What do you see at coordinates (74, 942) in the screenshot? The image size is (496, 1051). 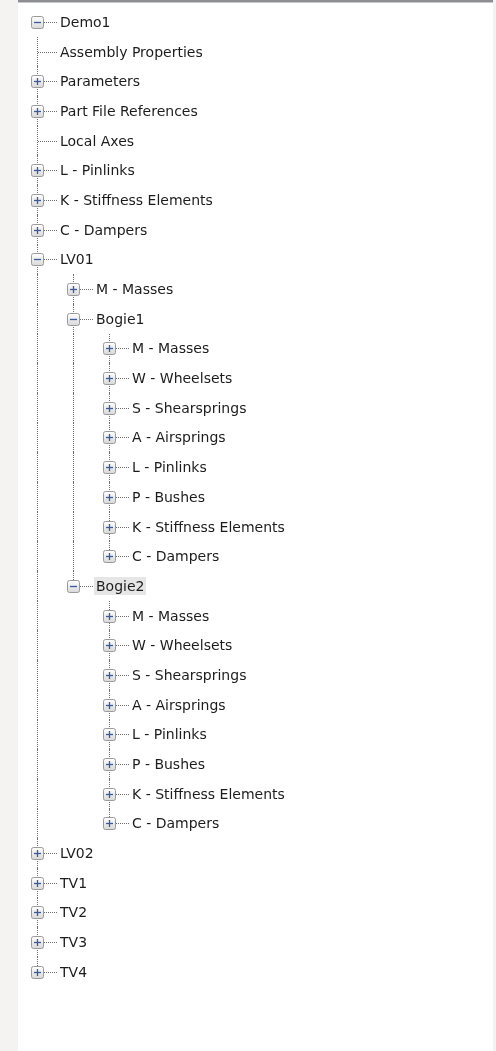 I see `tree-item: TV3` at bounding box center [74, 942].